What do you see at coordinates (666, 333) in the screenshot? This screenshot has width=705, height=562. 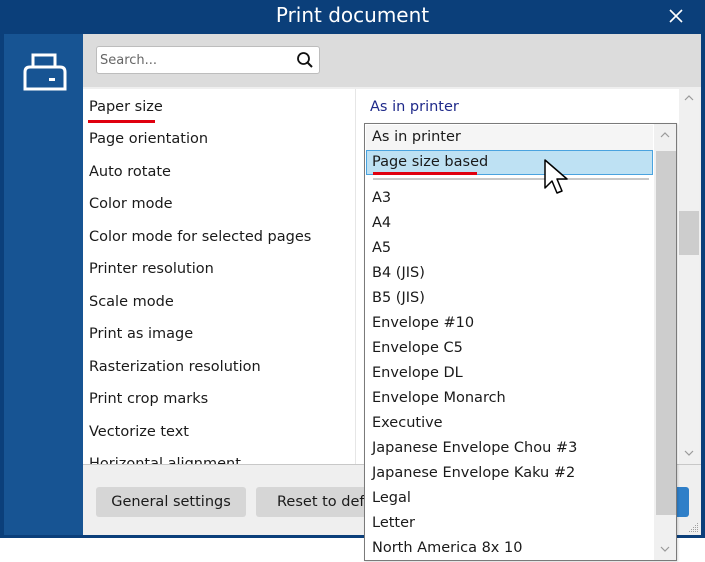 I see `dropdown-scrollbar-thumb` at bounding box center [666, 333].